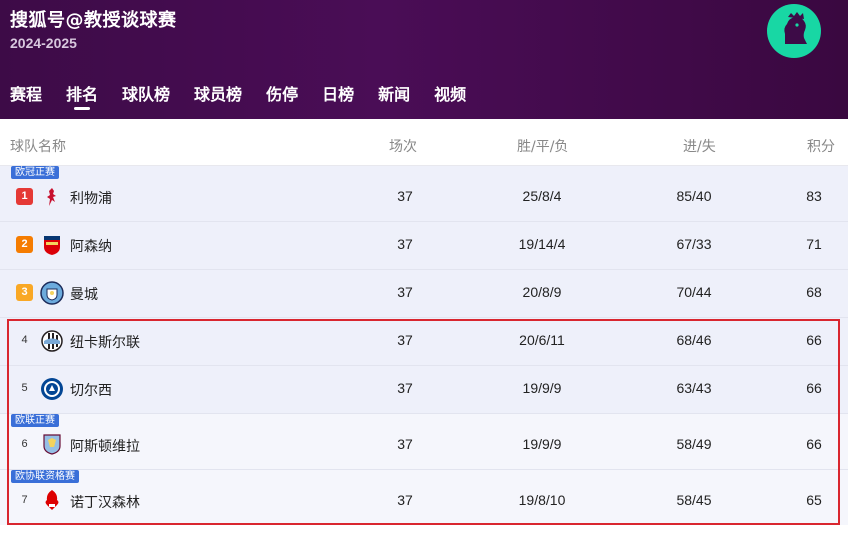 The image size is (848, 534). I want to click on aston-villa-crest-icon, so click(52, 444).